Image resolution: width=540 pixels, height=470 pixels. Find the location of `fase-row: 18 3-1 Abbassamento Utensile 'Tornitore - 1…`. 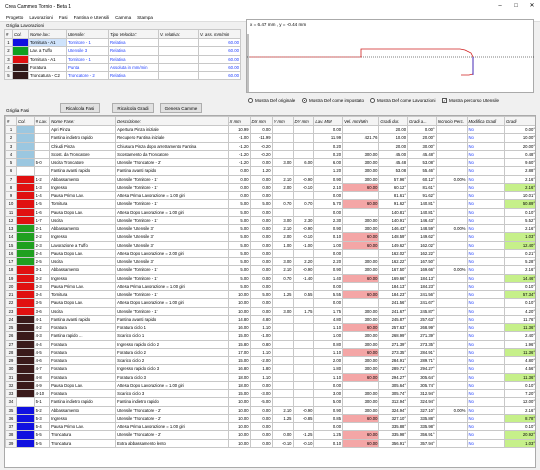

fase-row: 18 3-1 Abbassamento Utensile 'Tornitore - 1… is located at coordinates (270, 270).